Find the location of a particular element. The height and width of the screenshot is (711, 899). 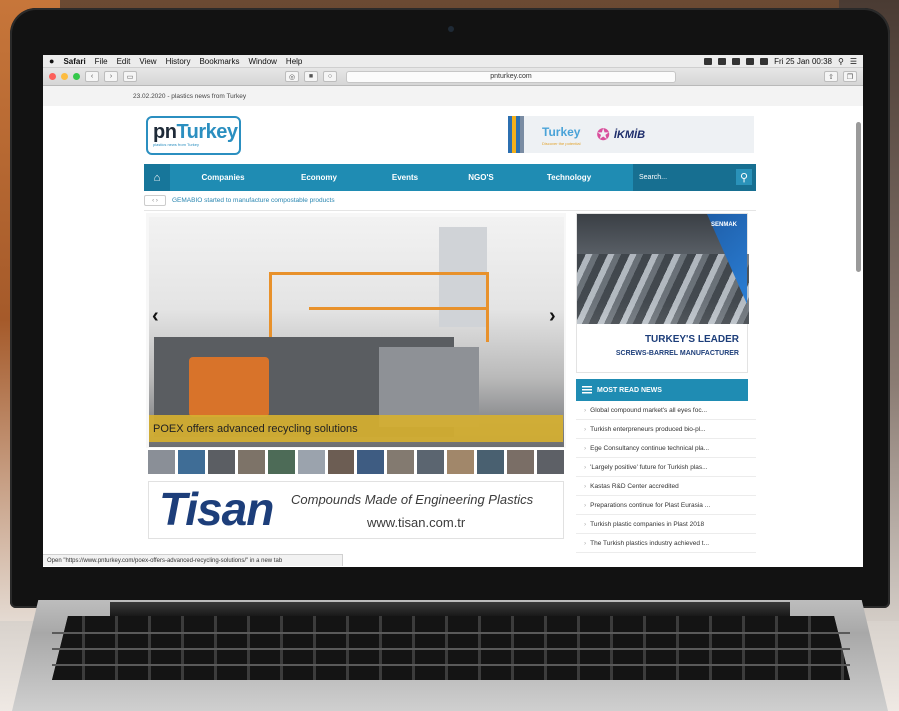

most-read-header: MOST READ NEWS is located at coordinates (662, 390).